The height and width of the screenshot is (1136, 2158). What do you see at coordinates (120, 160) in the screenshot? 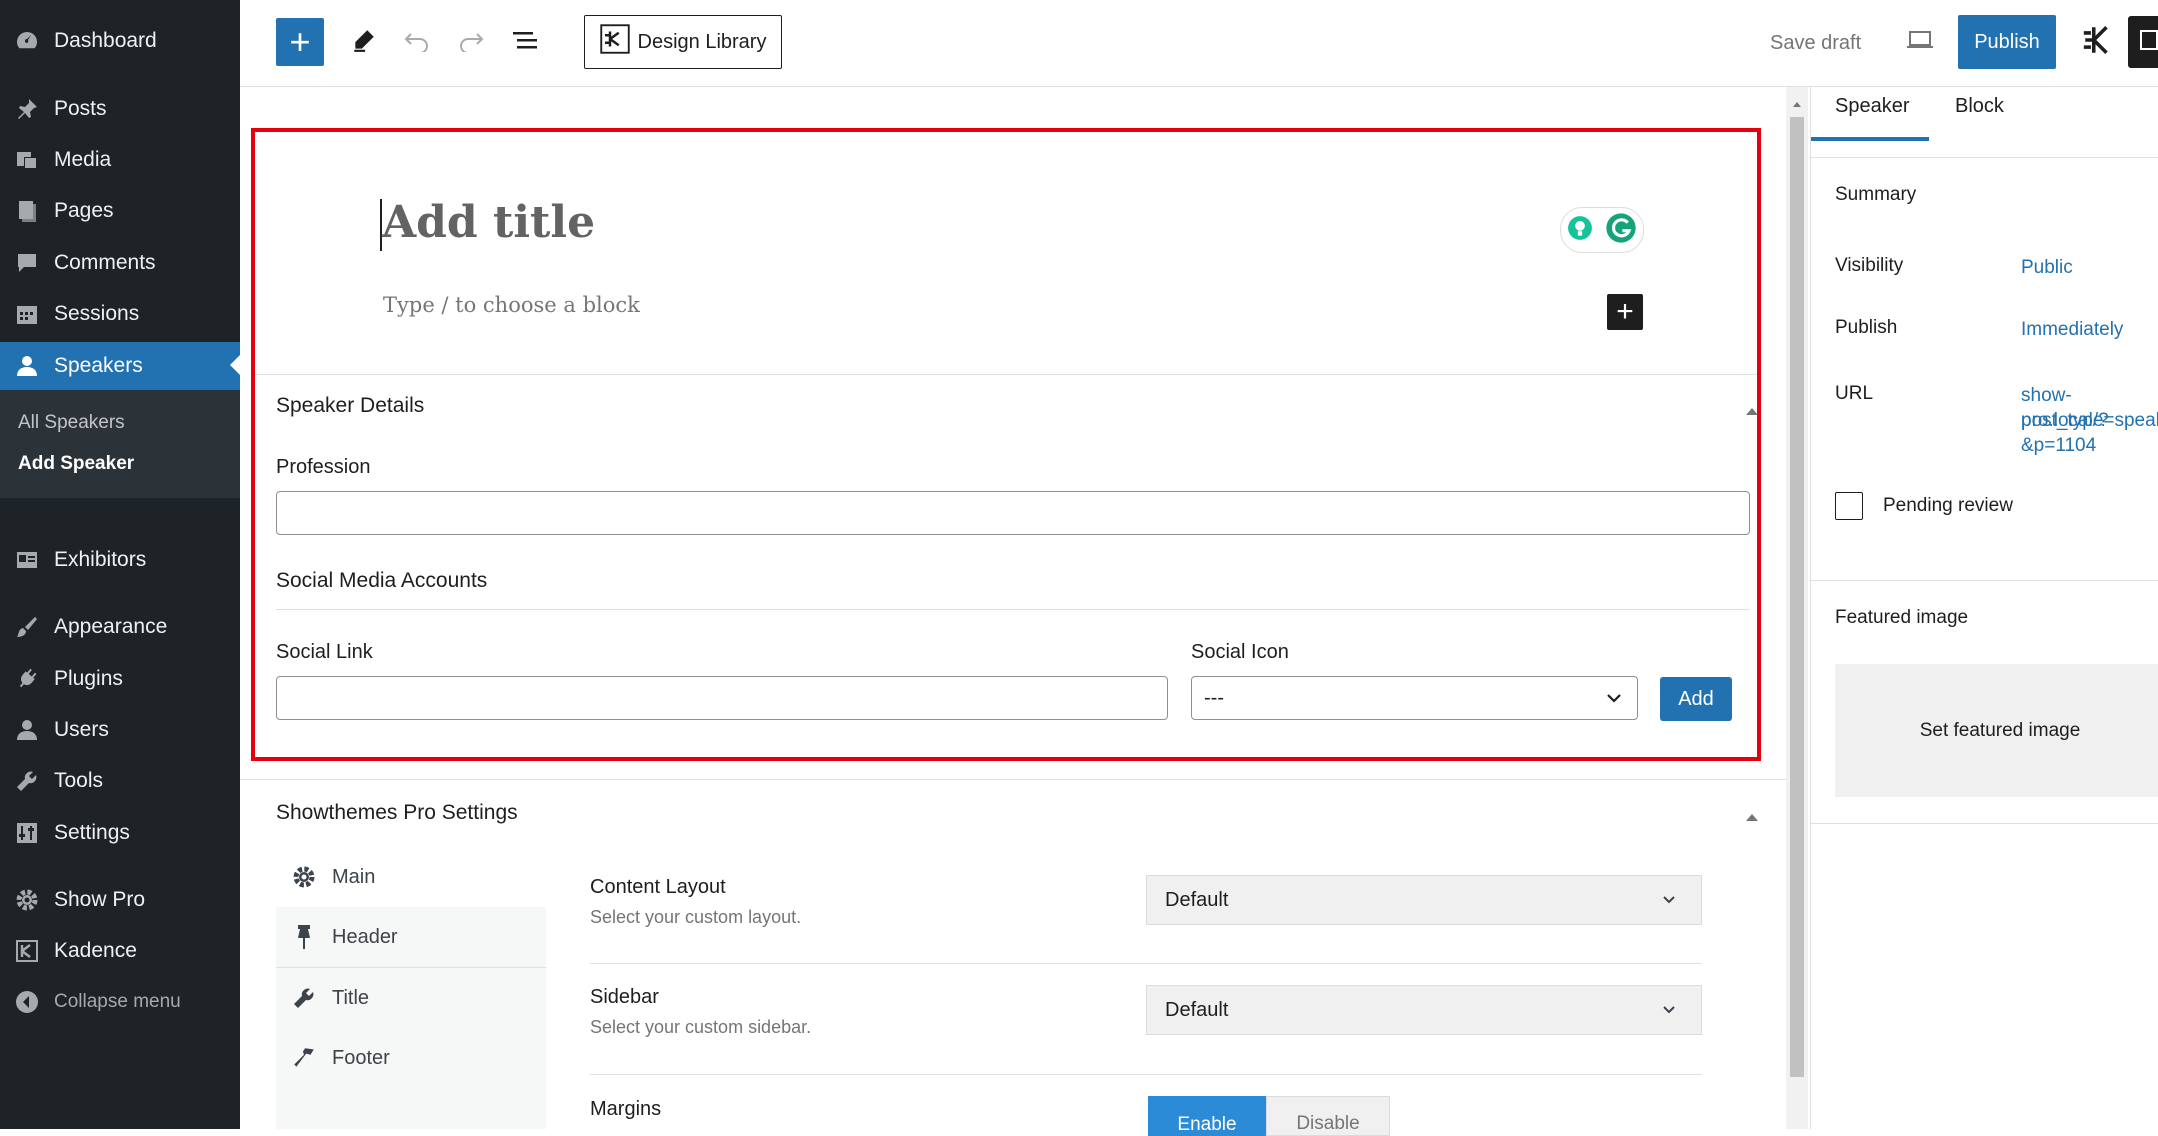
I see `menu-item-media: Media` at bounding box center [120, 160].